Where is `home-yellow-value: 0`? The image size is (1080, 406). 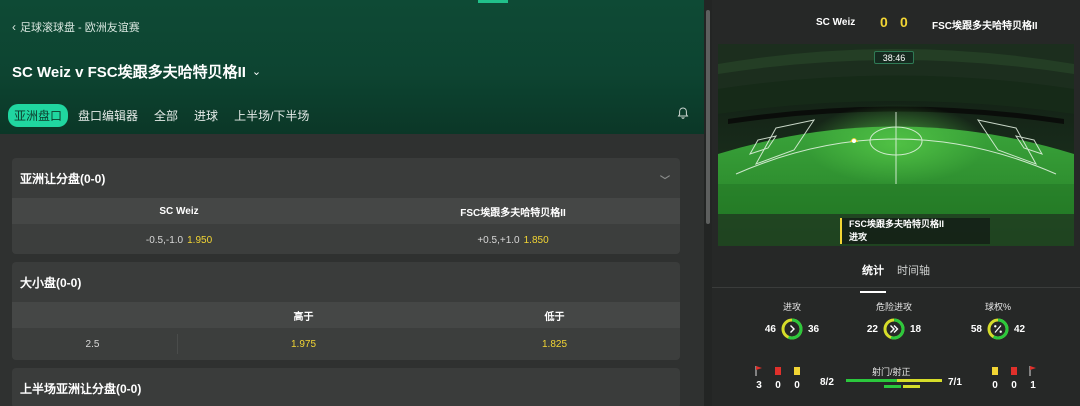
home-yellow-value: 0 is located at coordinates (797, 385).